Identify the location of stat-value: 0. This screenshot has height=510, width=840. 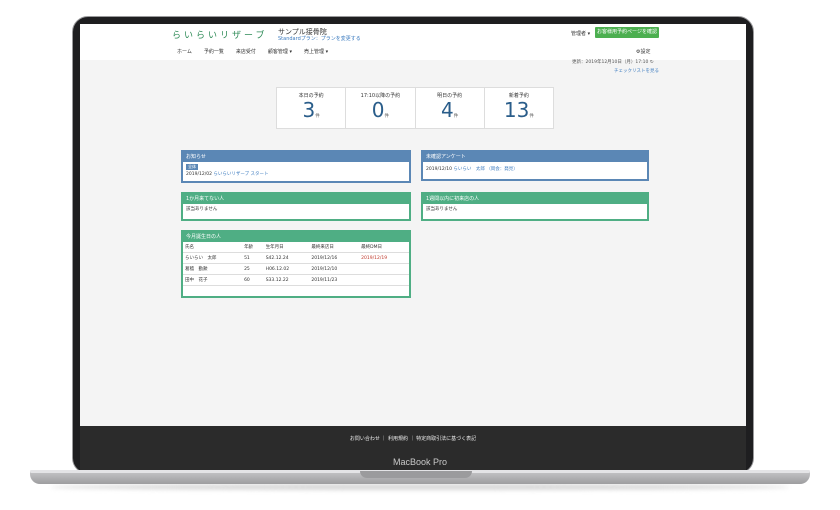
(378, 110).